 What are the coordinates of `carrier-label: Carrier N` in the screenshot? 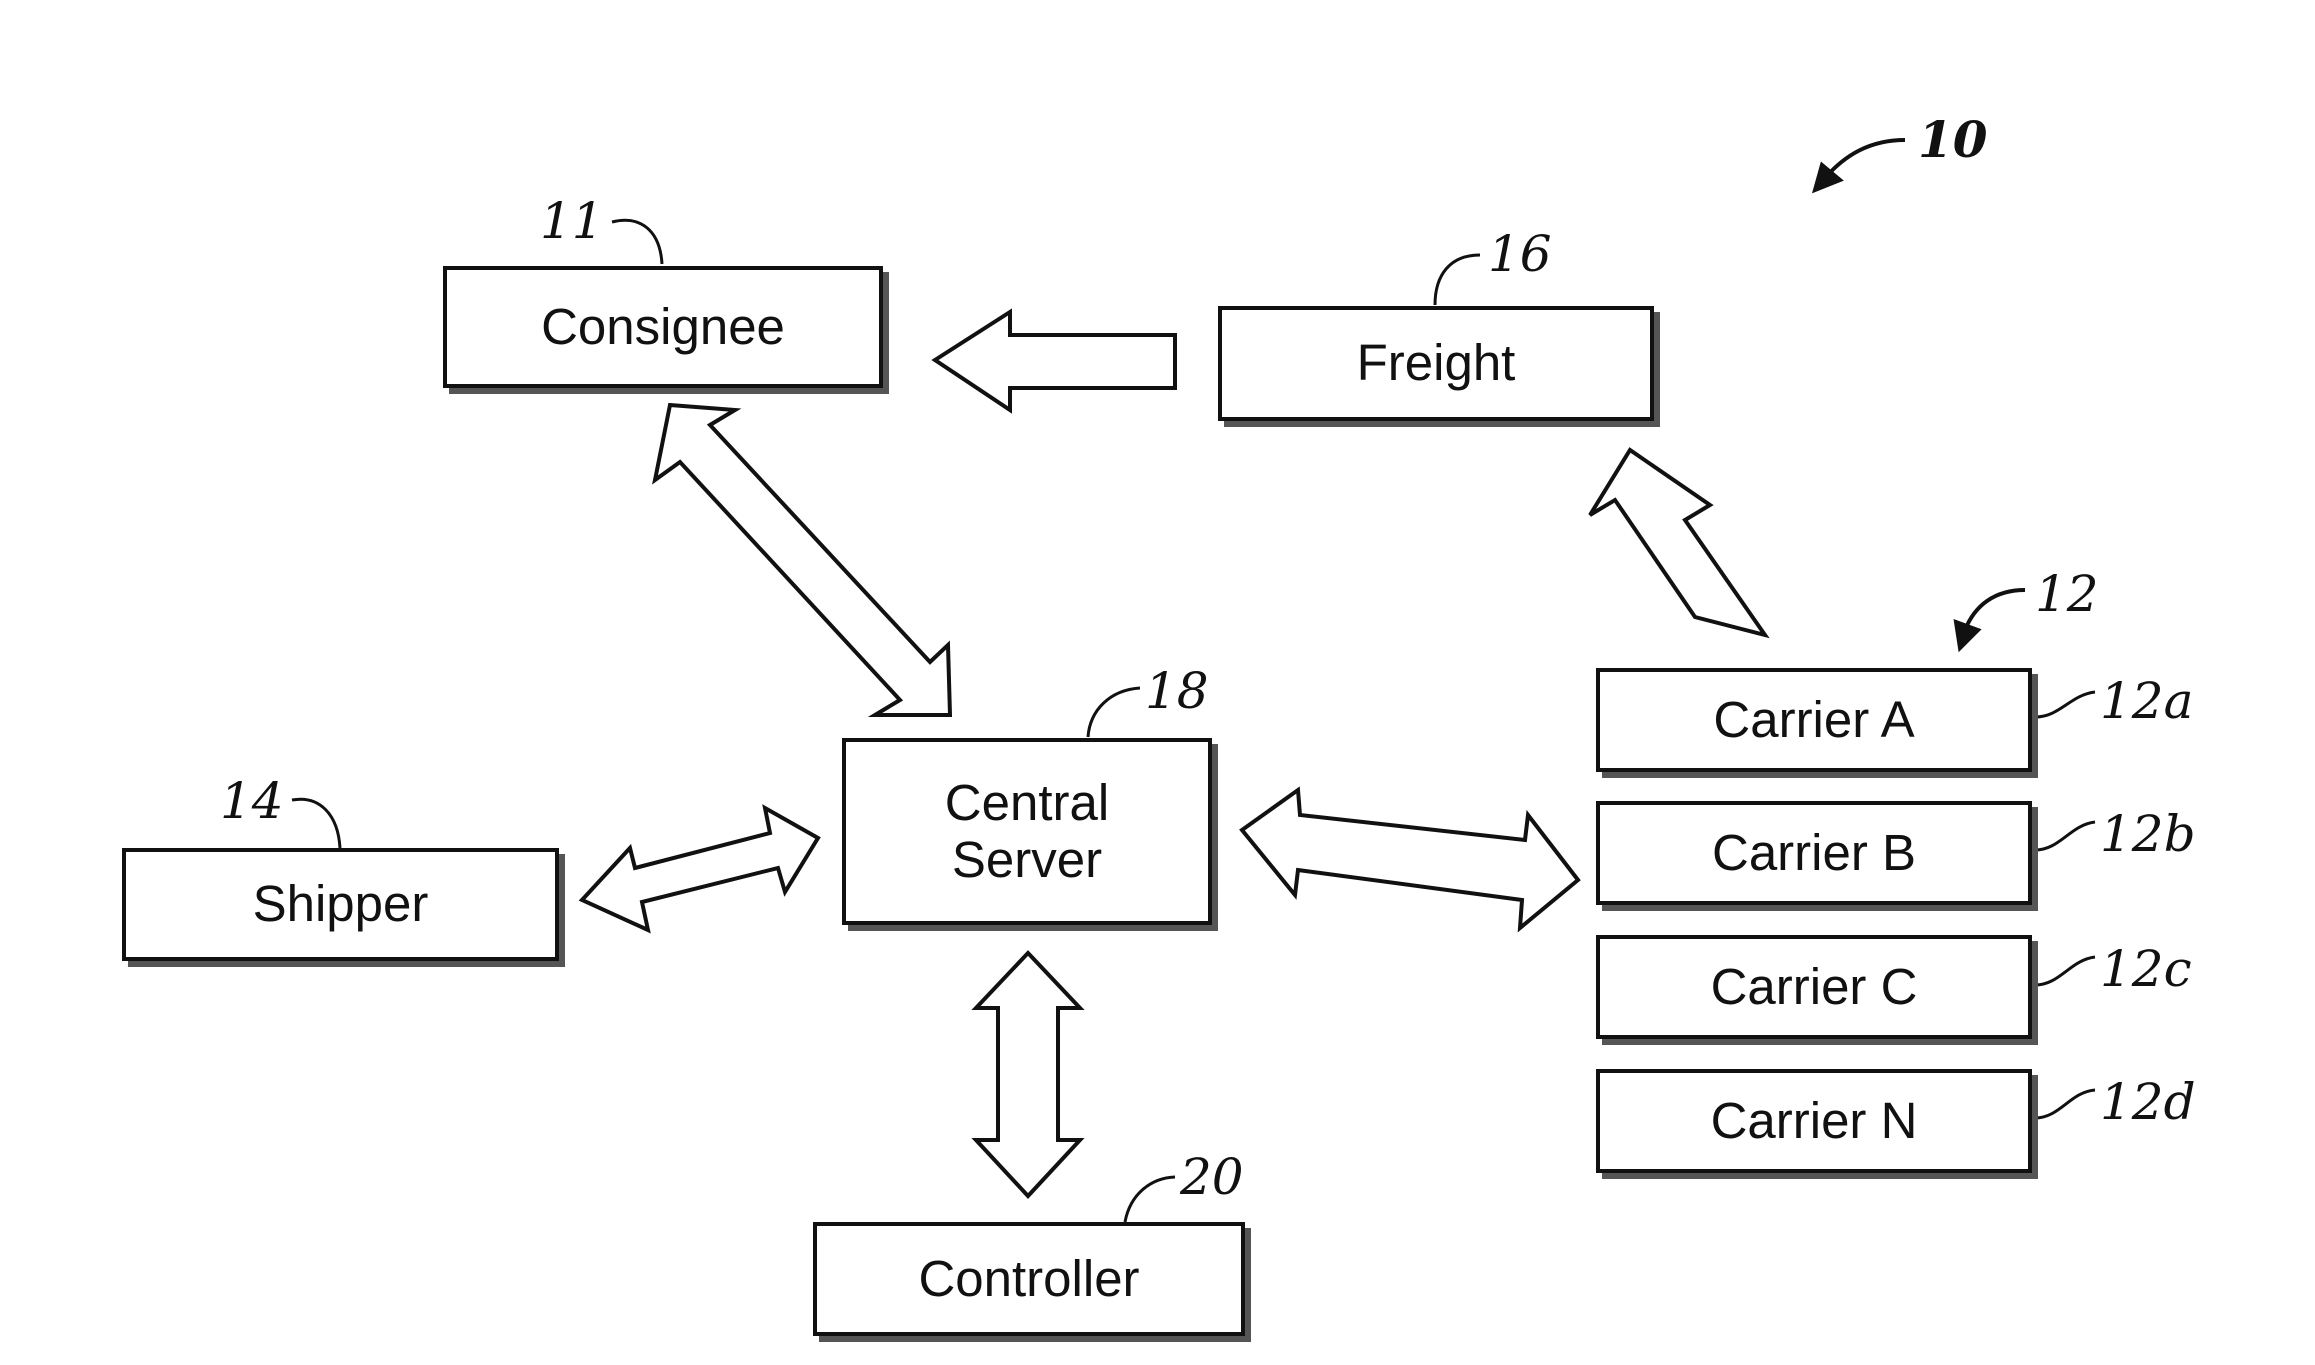 It's located at (1814, 1120).